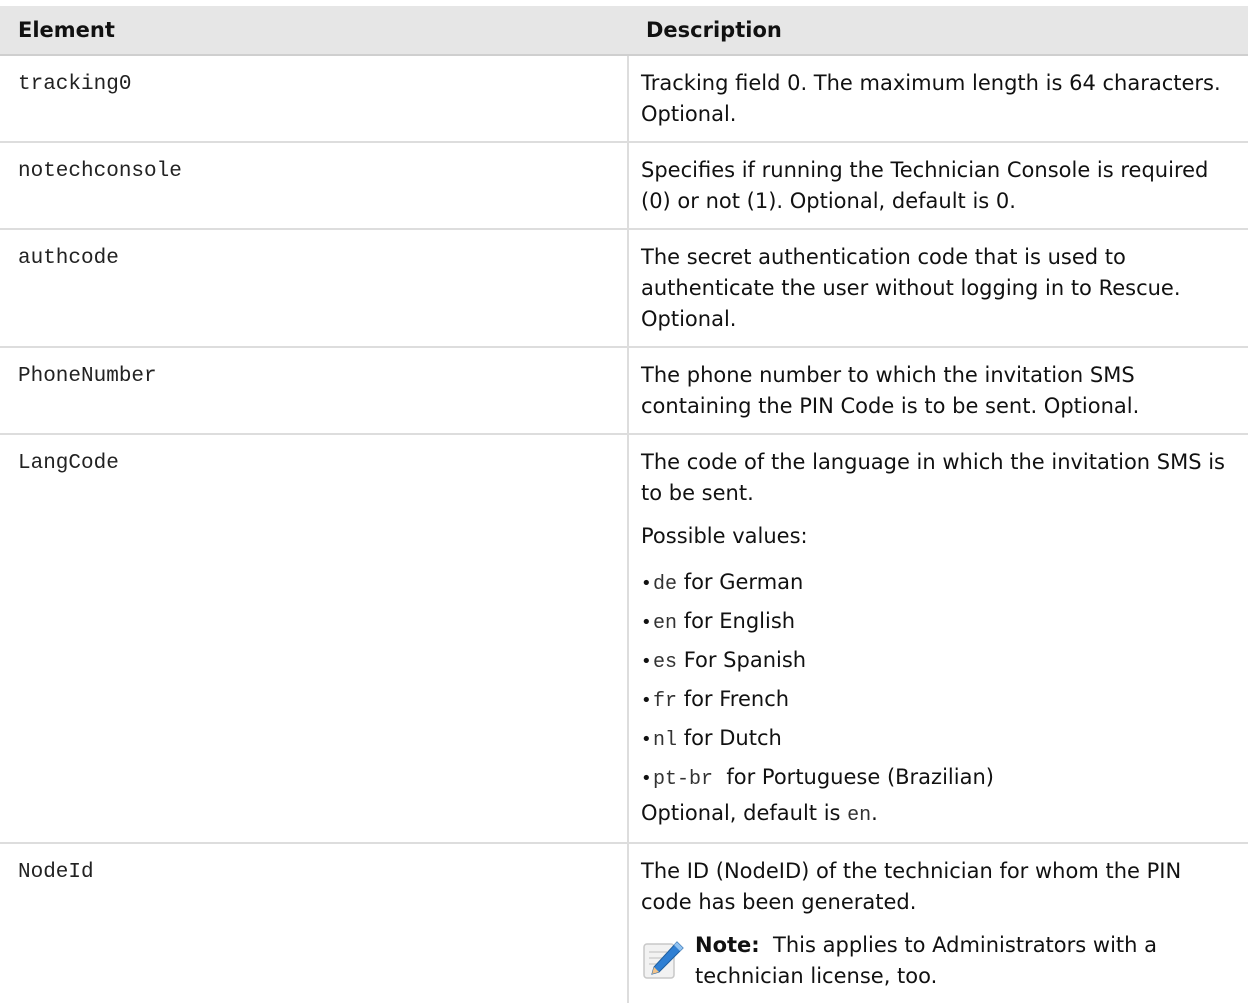 The height and width of the screenshot is (1003, 1256). I want to click on possible-values-label: Possible values:, so click(724, 536).